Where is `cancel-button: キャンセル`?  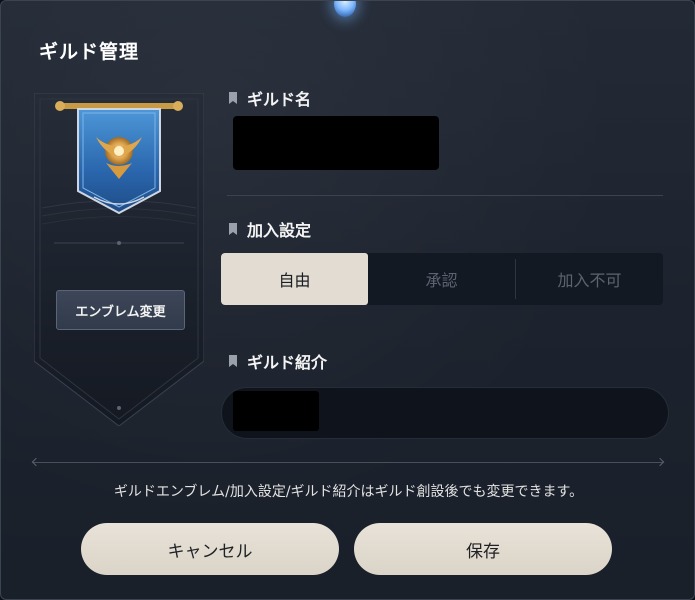
cancel-button: キャンセル is located at coordinates (210, 549).